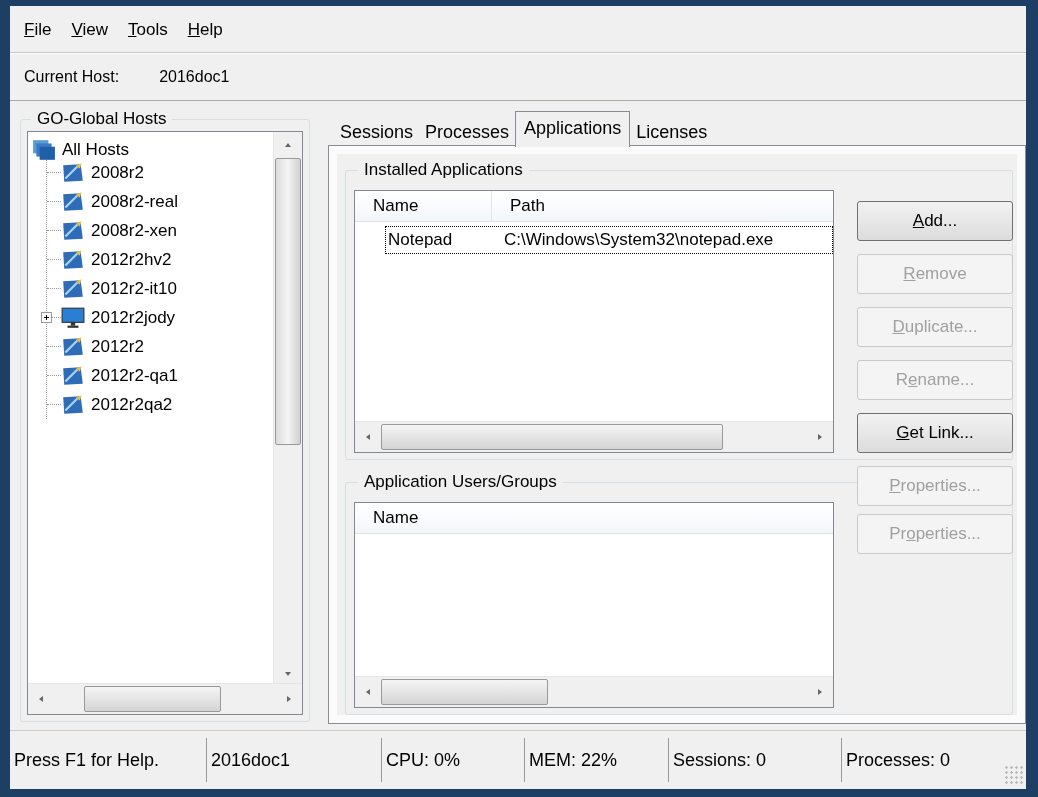 This screenshot has height=797, width=1038. What do you see at coordinates (44, 149) in the screenshot?
I see `host-group-icon` at bounding box center [44, 149].